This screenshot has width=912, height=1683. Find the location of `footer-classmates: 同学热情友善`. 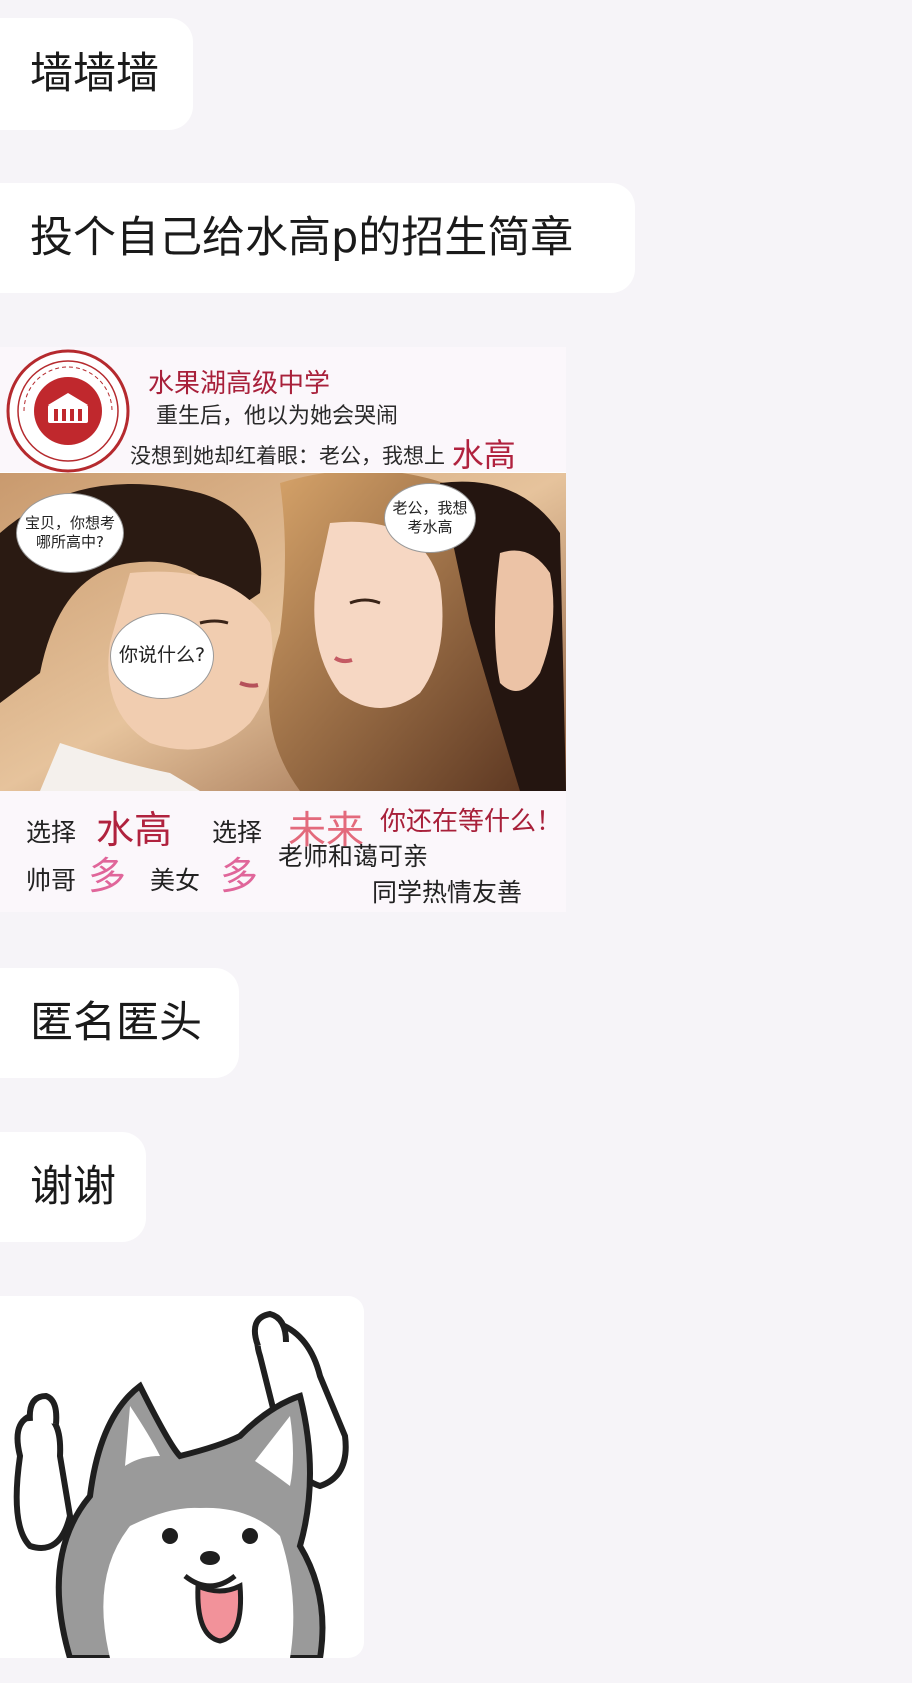

footer-classmates: 同学热情友善 is located at coordinates (447, 892).